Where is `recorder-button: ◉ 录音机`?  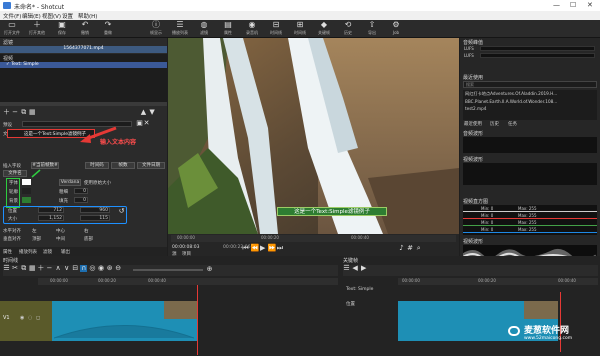
recorder-button: ◉ 录音机 is located at coordinates (252, 28).